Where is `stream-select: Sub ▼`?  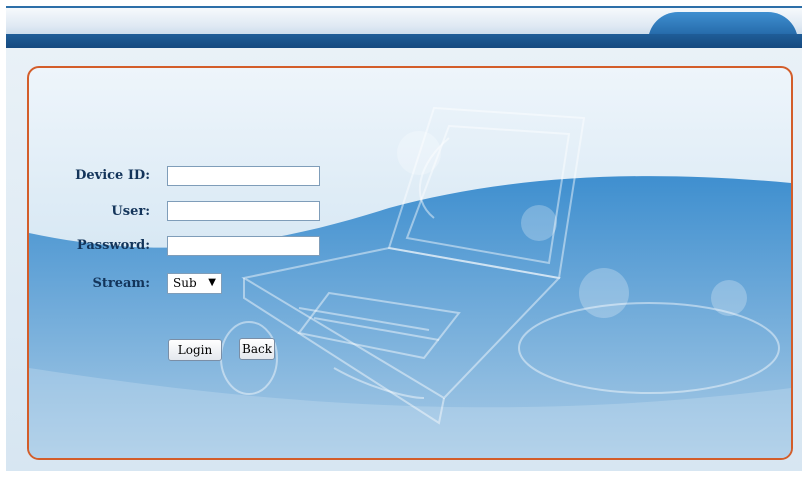
stream-select: Sub ▼ is located at coordinates (194, 283).